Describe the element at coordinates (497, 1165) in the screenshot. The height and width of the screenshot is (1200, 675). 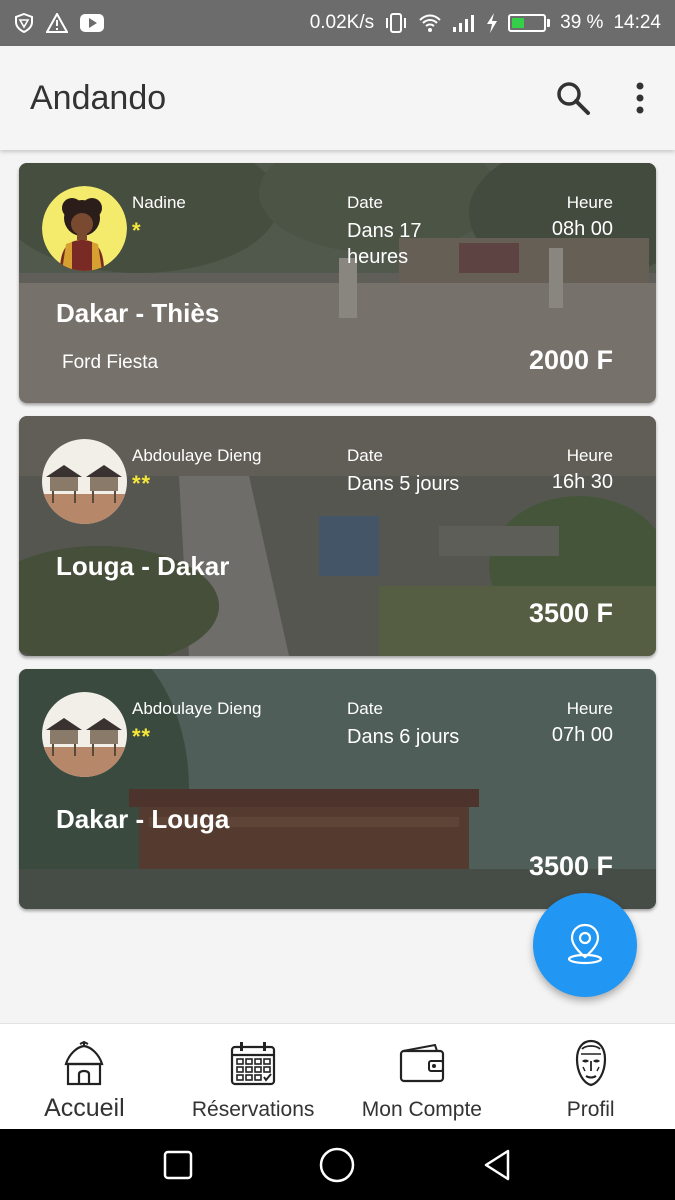
I see `back-triangle-icon` at that location.